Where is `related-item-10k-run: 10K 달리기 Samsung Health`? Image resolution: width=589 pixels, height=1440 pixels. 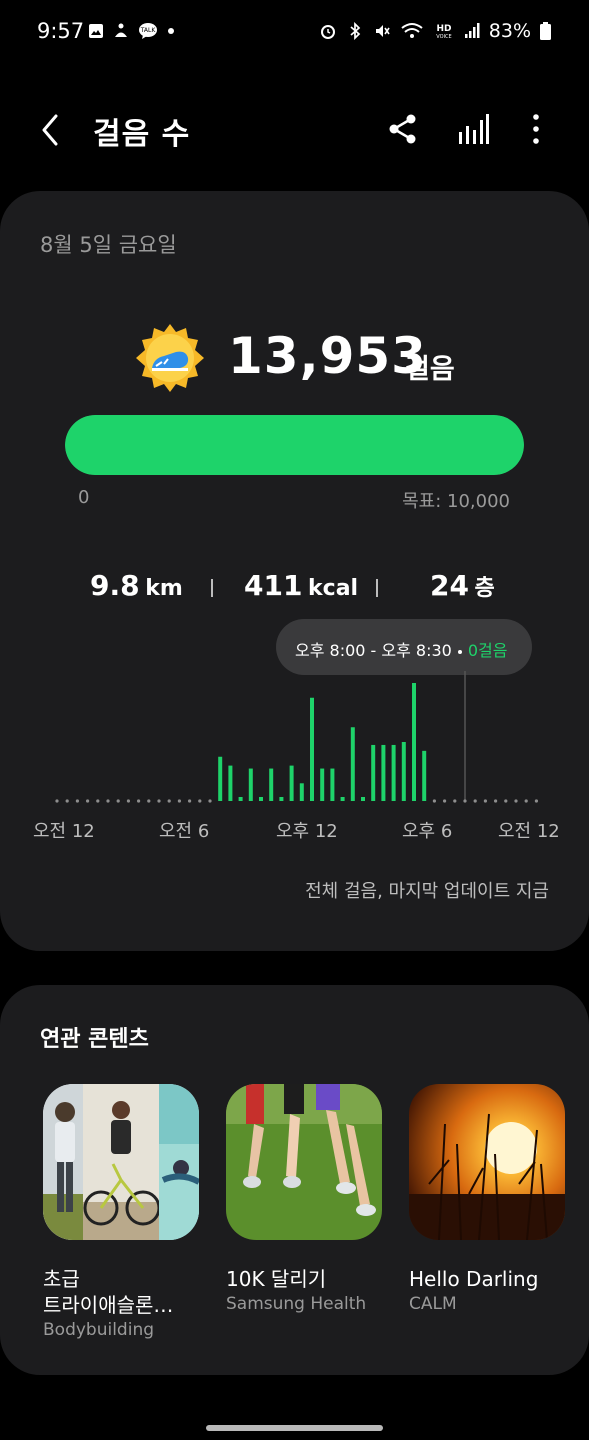 related-item-10k-run: 10K 달리기 Samsung Health is located at coordinates (304, 1199).